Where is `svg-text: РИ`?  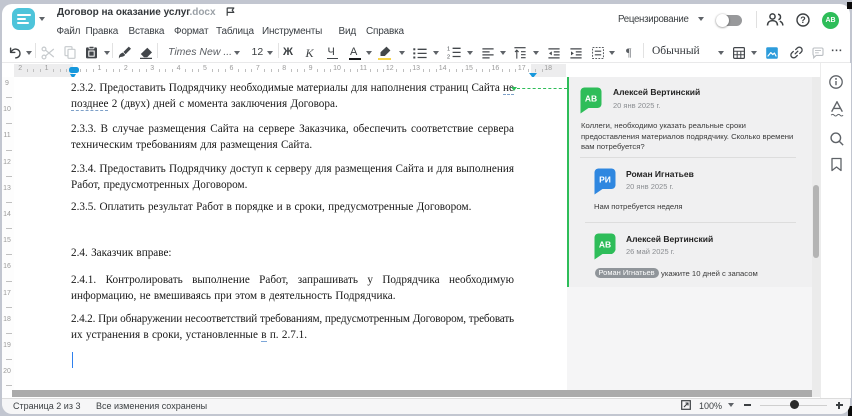
svg-text: РИ is located at coordinates (605, 180).